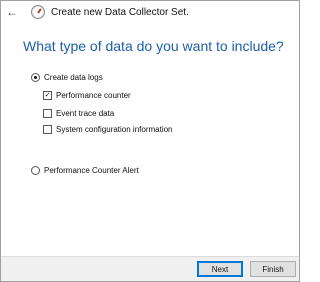  I want to click on performance-counter-alert-label: Performance Counter Alert, so click(91, 170).